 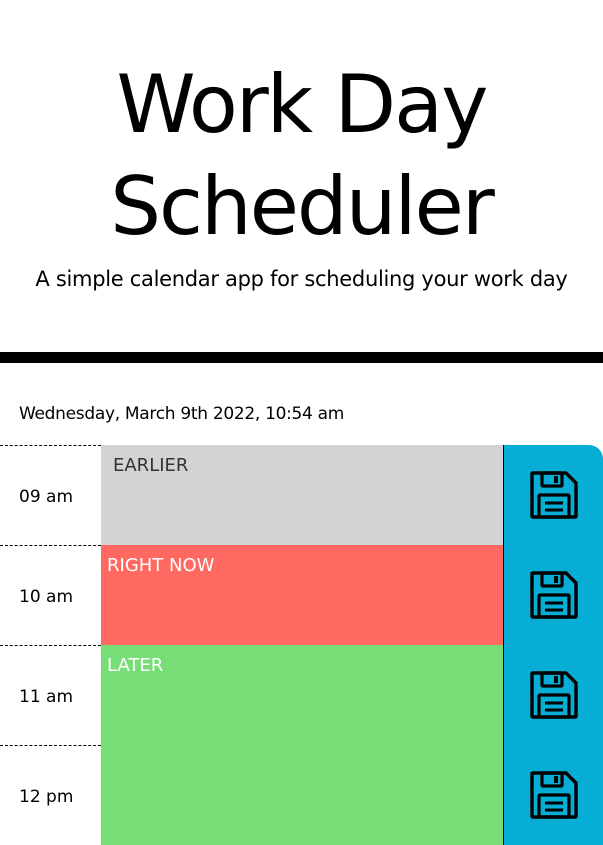 What do you see at coordinates (50, 595) in the screenshot?
I see `hour-label: 10 am` at bounding box center [50, 595].